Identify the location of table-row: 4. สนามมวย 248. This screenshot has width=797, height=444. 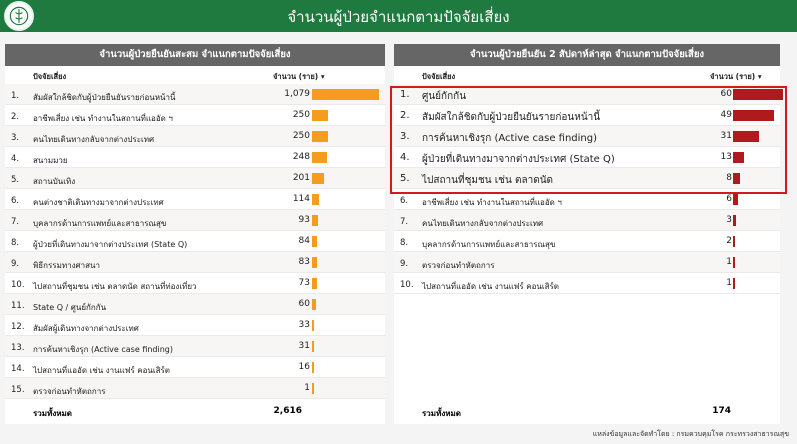
(195, 157).